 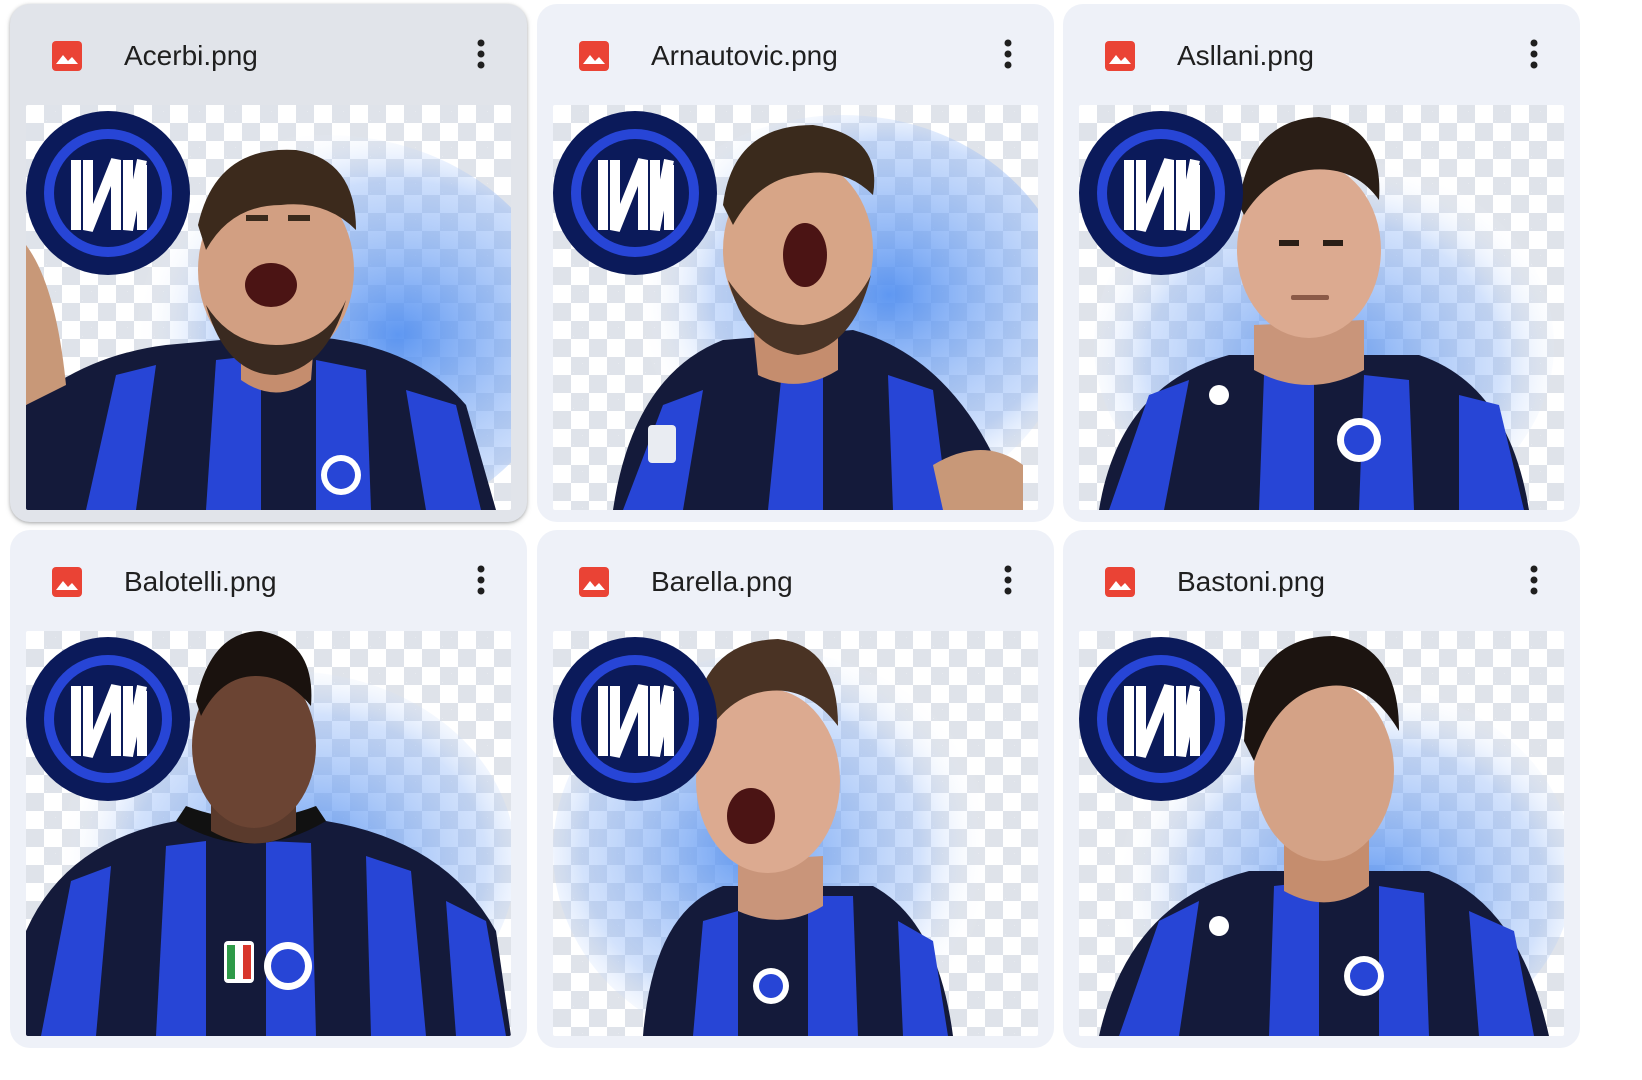 I want to click on file-name: Asllani.png, so click(x=1245, y=55).